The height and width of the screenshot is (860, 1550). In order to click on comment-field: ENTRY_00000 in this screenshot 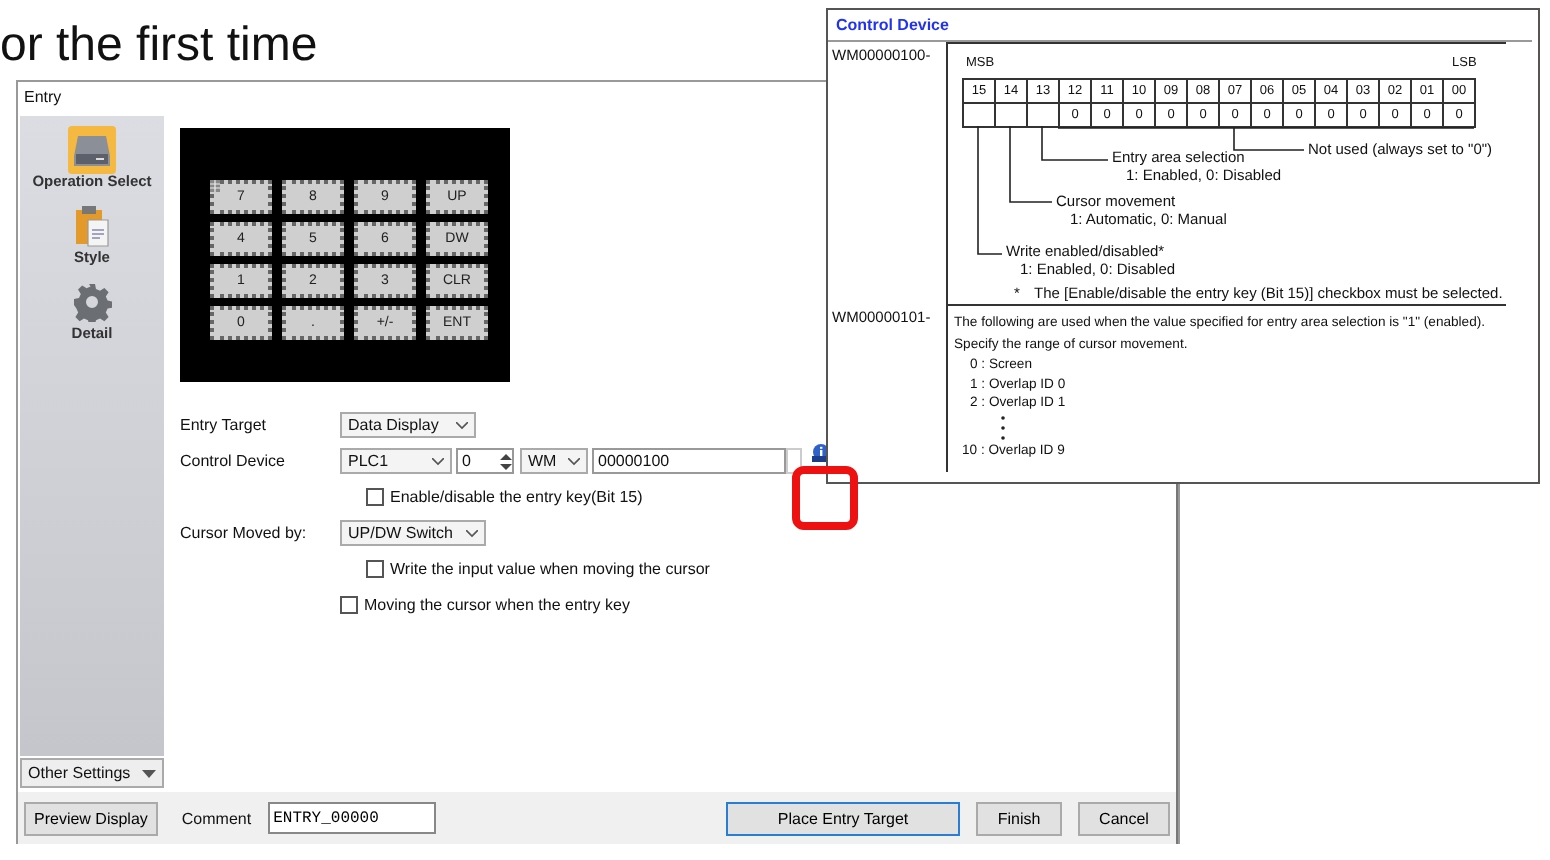, I will do `click(351, 818)`.